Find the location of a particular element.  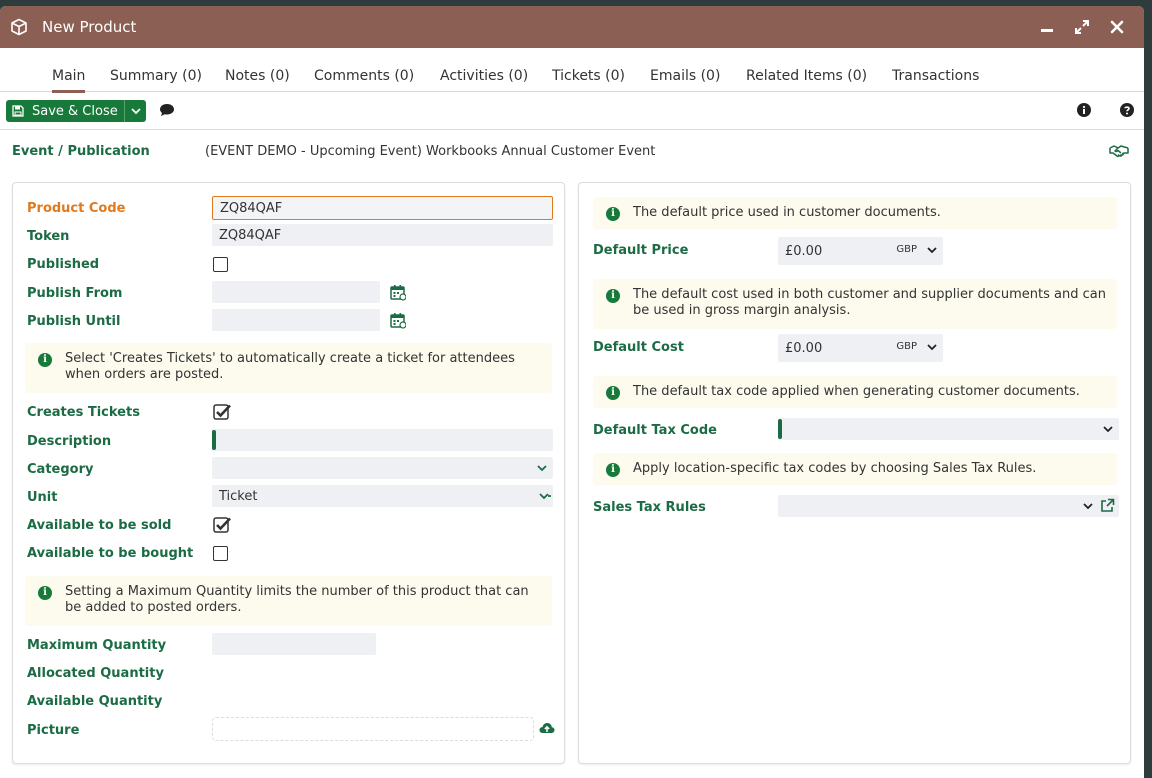

published-label: Published is located at coordinates (63, 264).